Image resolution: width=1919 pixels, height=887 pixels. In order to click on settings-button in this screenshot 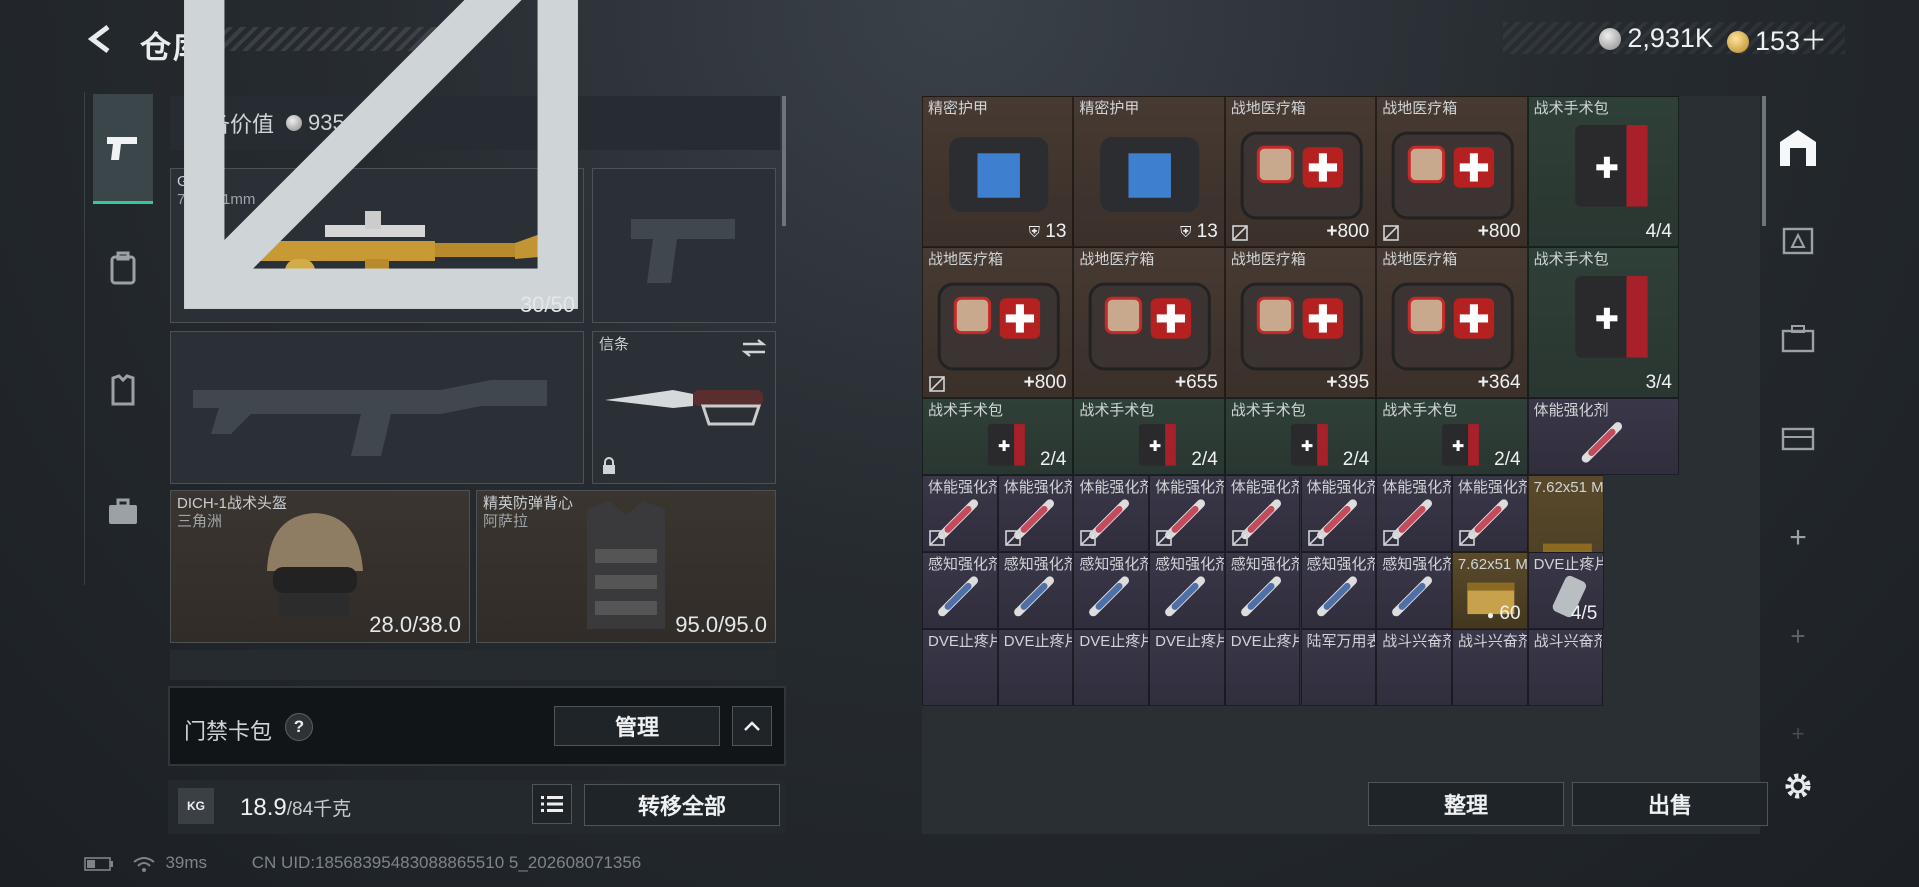, I will do `click(1798, 786)`.